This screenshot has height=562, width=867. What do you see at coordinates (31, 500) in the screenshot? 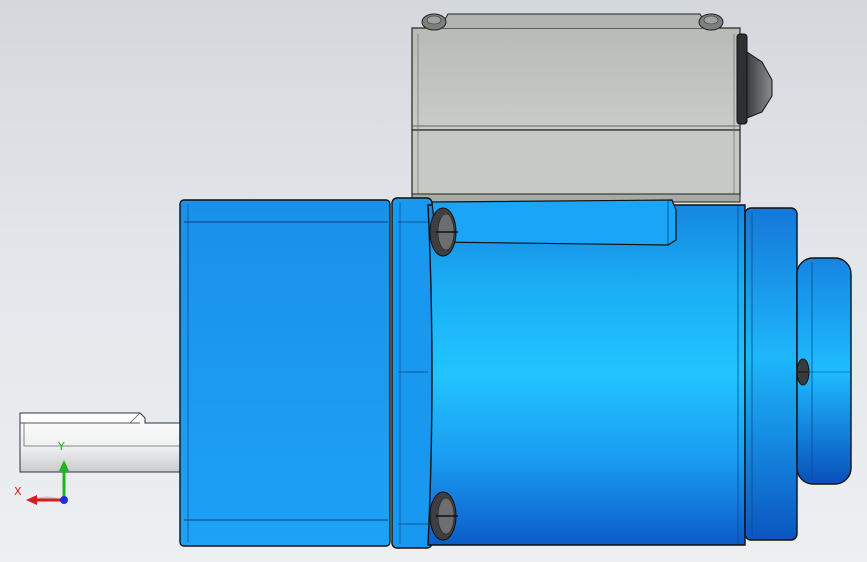
I see `x-axis-arrow-head` at bounding box center [31, 500].